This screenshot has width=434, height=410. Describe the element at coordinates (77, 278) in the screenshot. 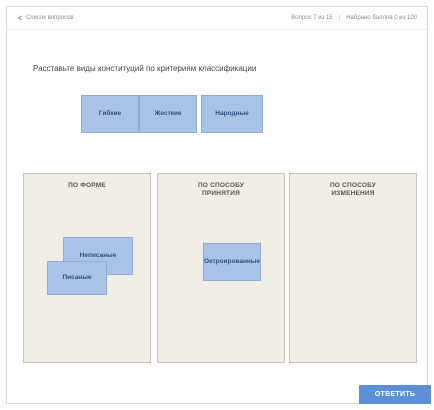

I see `placed-chip-written: Писаные` at that location.